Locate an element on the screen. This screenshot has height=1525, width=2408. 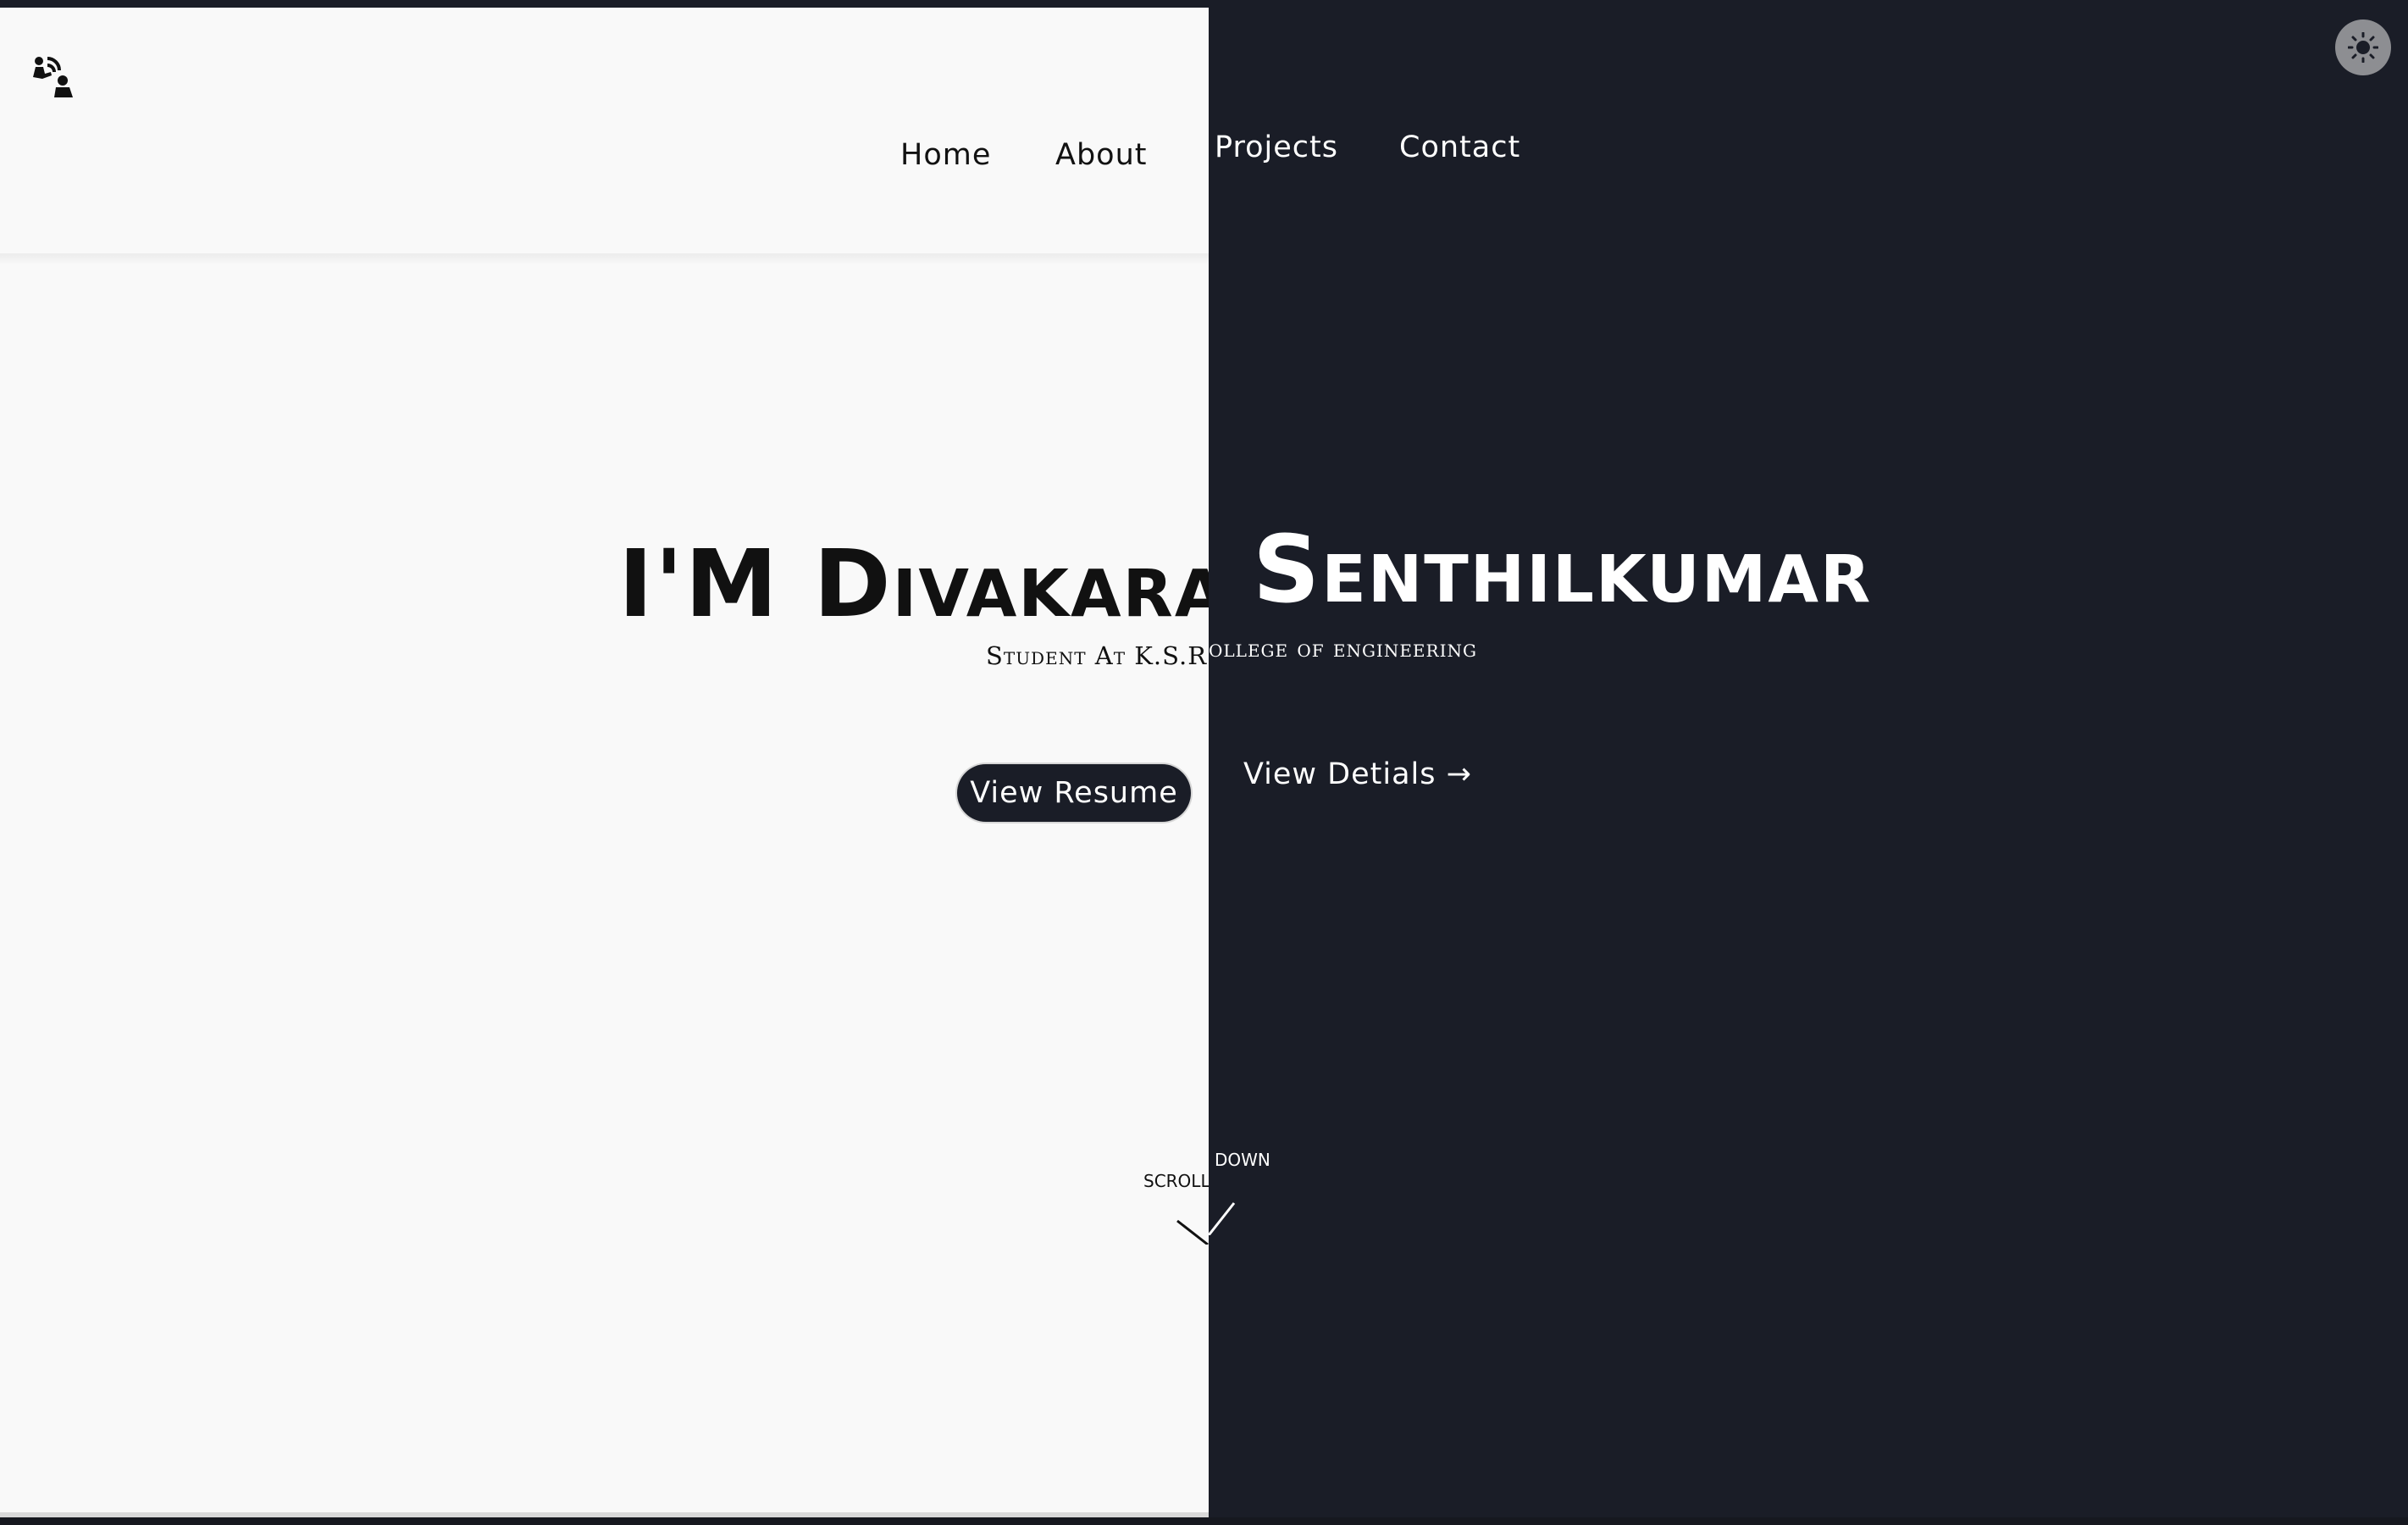
nav-projects-link: Projects is located at coordinates (1276, 147).